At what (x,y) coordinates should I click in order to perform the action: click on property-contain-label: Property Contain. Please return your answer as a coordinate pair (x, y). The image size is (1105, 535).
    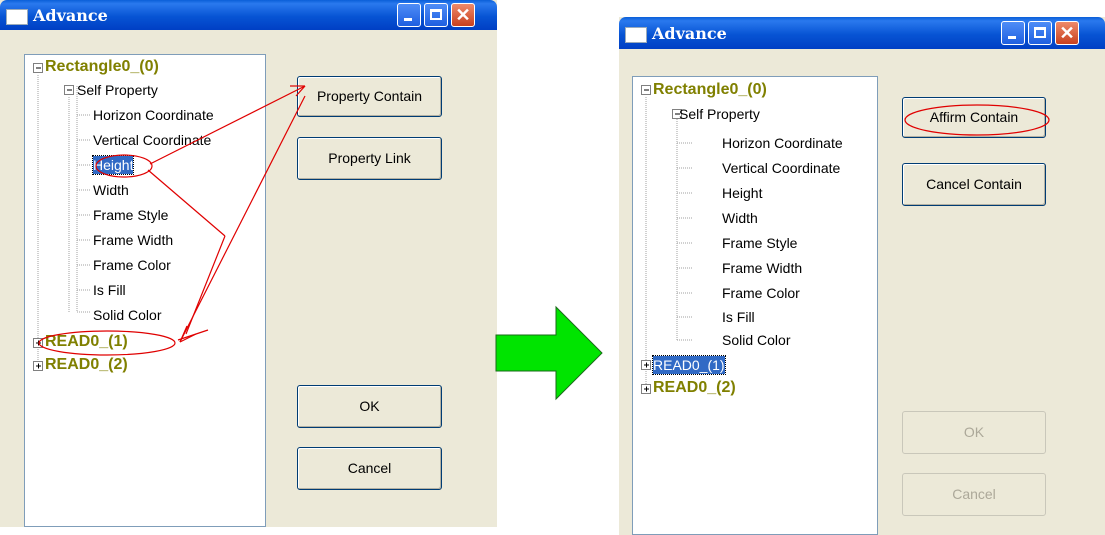
    Looking at the image, I should click on (369, 96).